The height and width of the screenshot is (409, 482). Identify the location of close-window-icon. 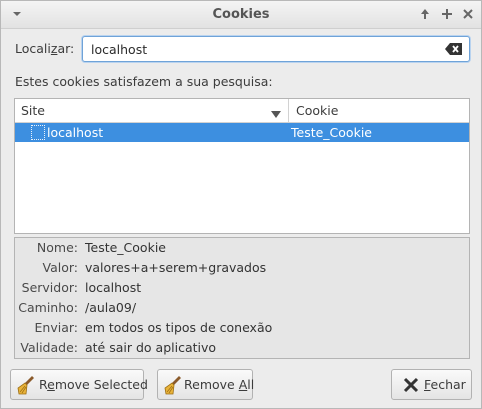
(468, 14).